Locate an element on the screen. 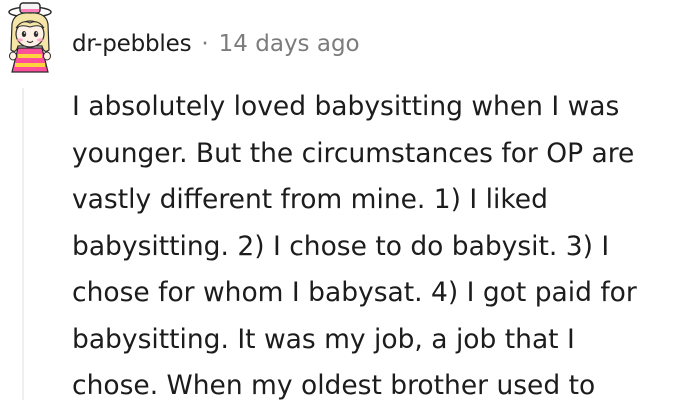 The image size is (700, 400). kawaii-character-avatar-icon is located at coordinates (30, 37).